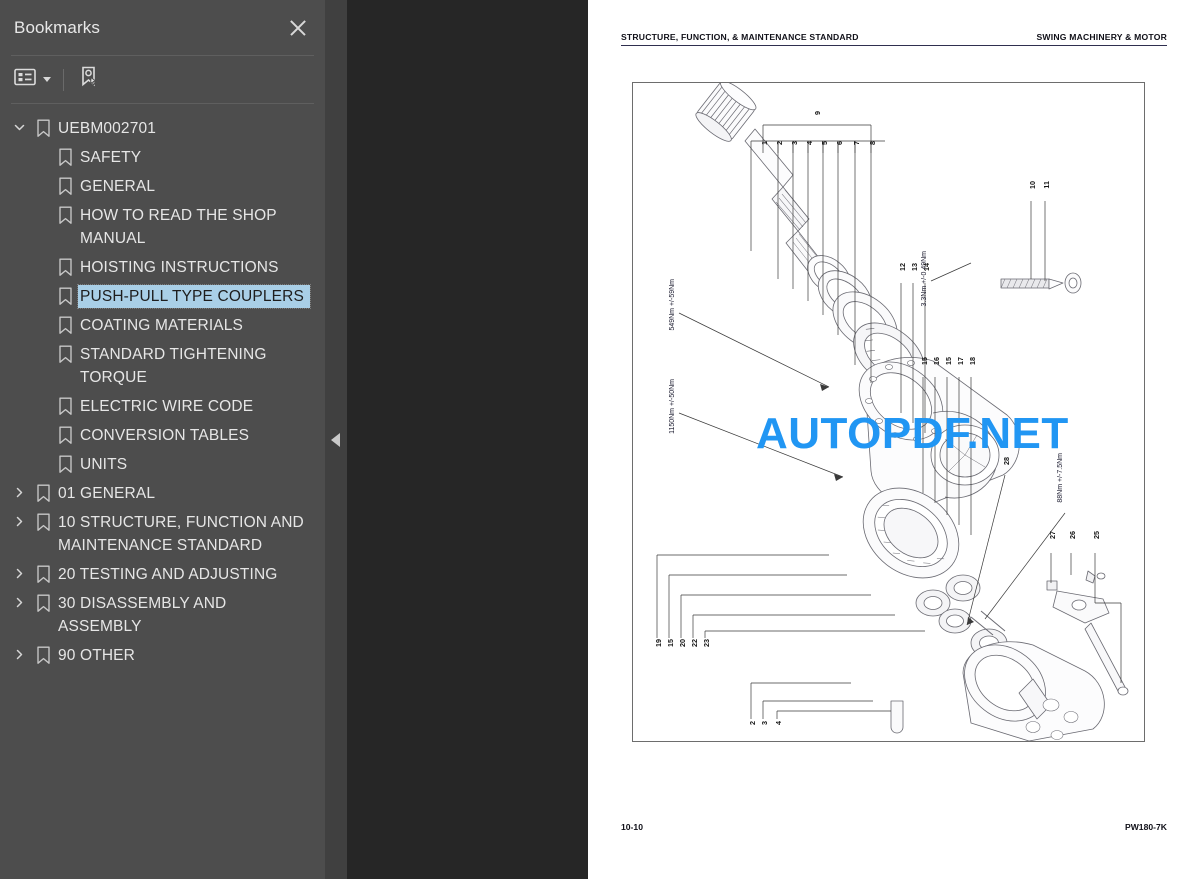 The image size is (1200, 879). I want to click on bookmark-item-coating-materials: COATING MATERIALS, so click(162, 325).